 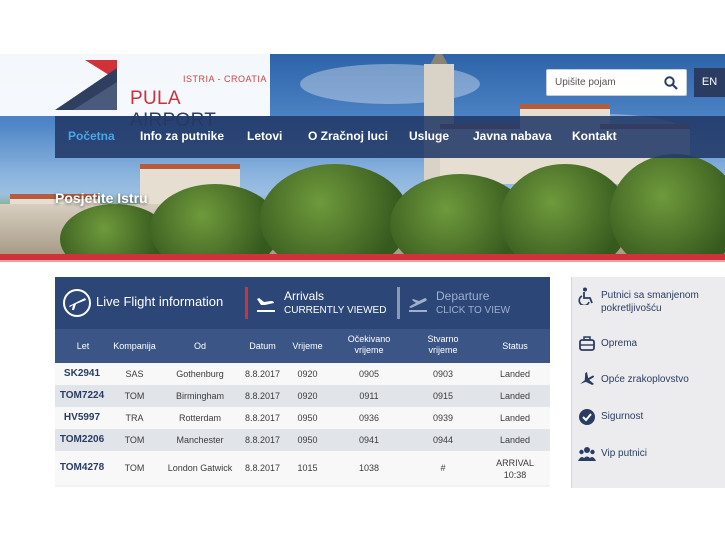 What do you see at coordinates (160, 301) in the screenshot?
I see `live-flight-label: Live Flight information` at bounding box center [160, 301].